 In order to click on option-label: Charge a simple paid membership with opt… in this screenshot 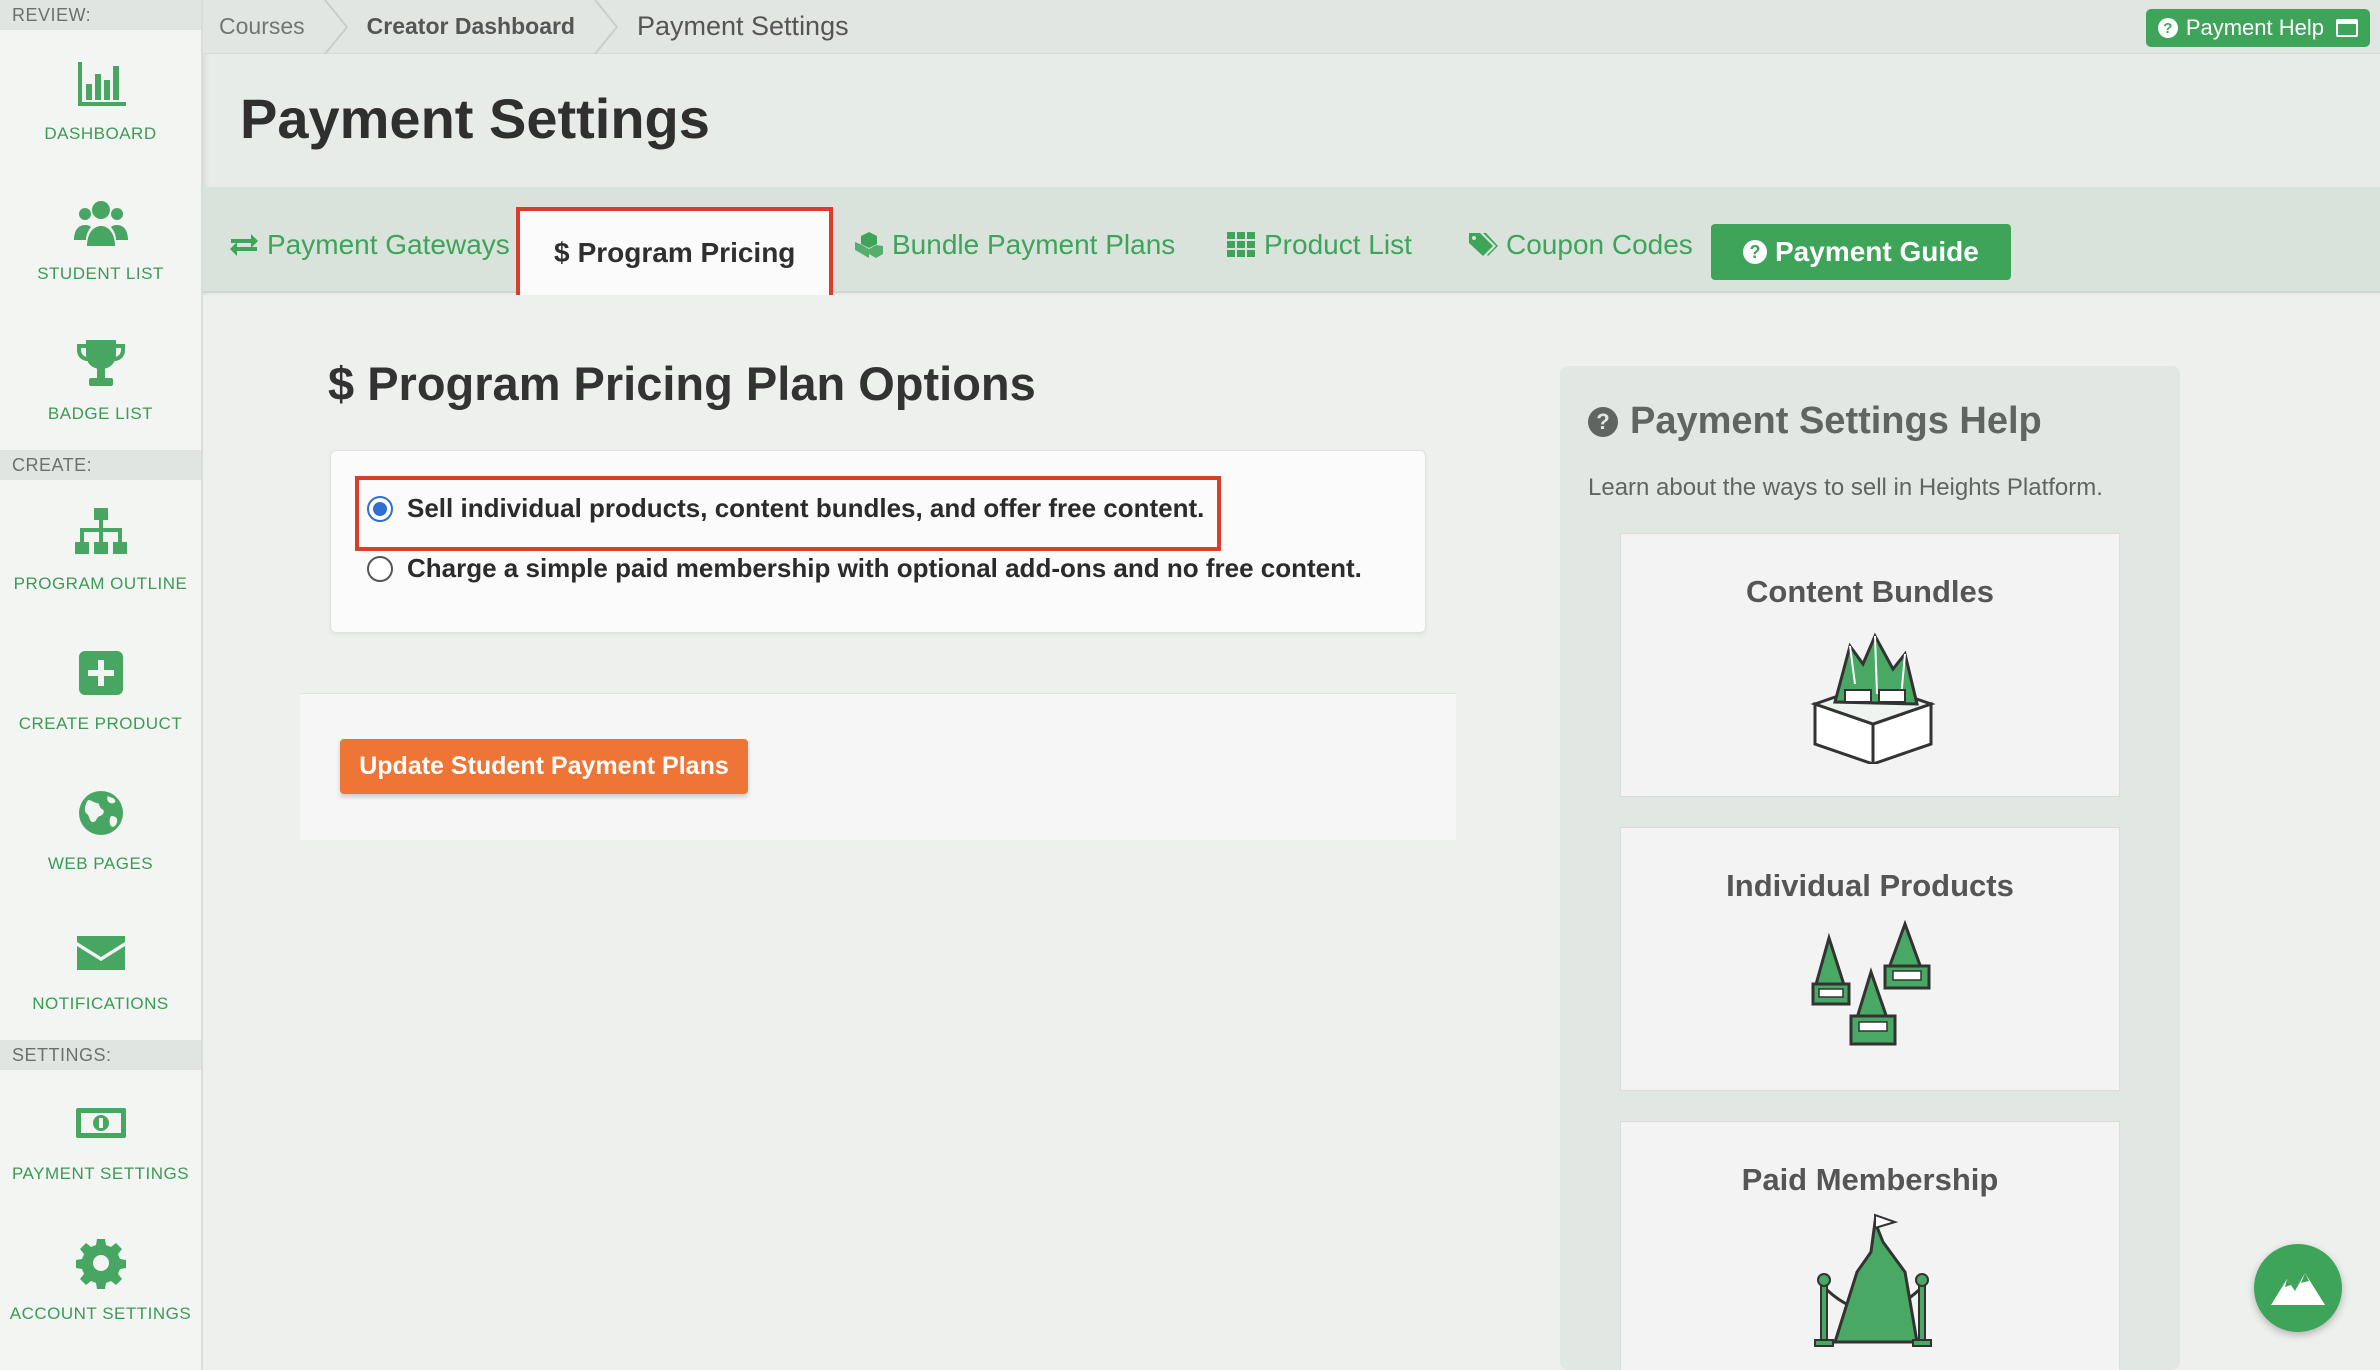, I will do `click(884, 568)`.